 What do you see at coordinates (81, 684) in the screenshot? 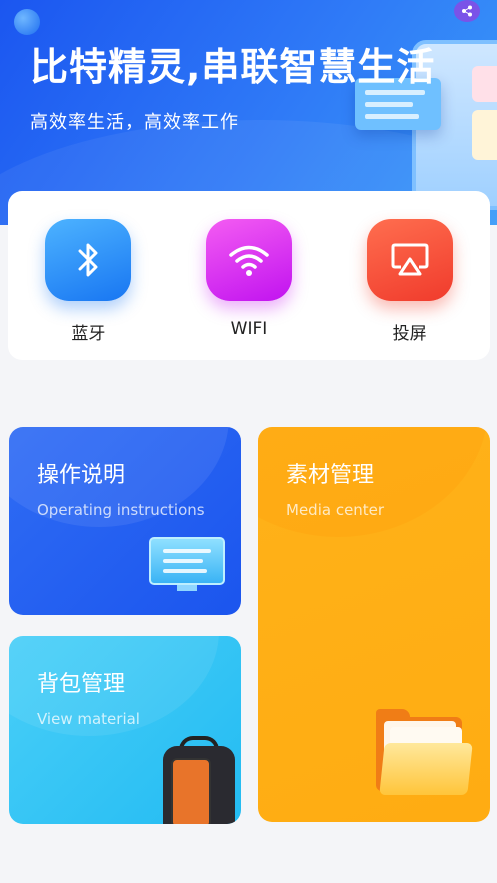
I see `backpack-title: 背包管理` at bounding box center [81, 684].